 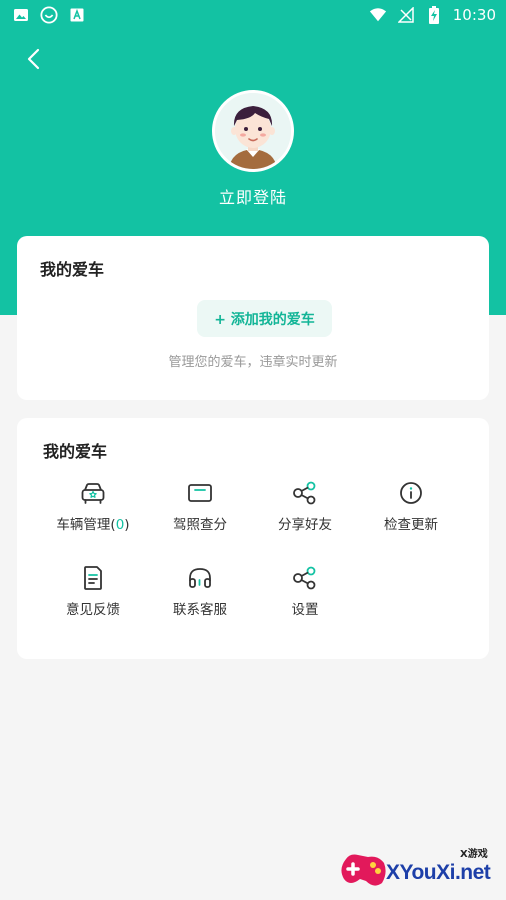 I want to click on add-car-button: + 添加我的爱车, so click(x=264, y=318).